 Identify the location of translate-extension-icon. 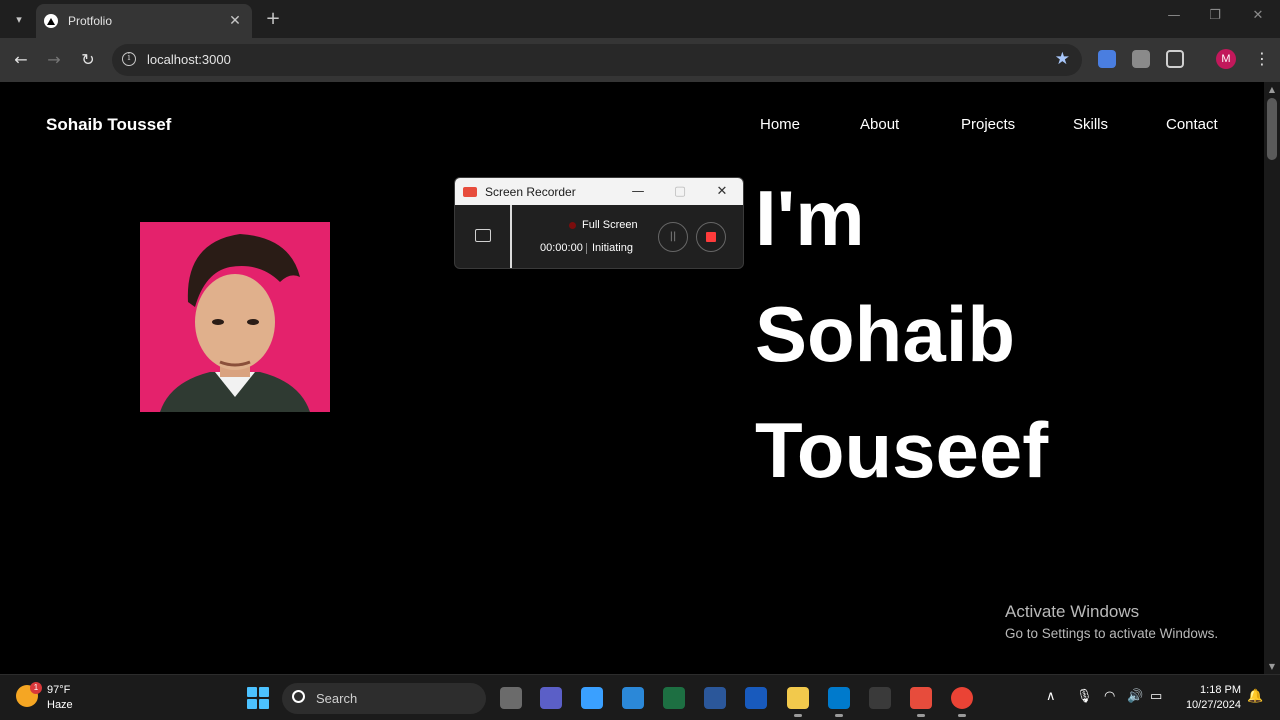
(1107, 59).